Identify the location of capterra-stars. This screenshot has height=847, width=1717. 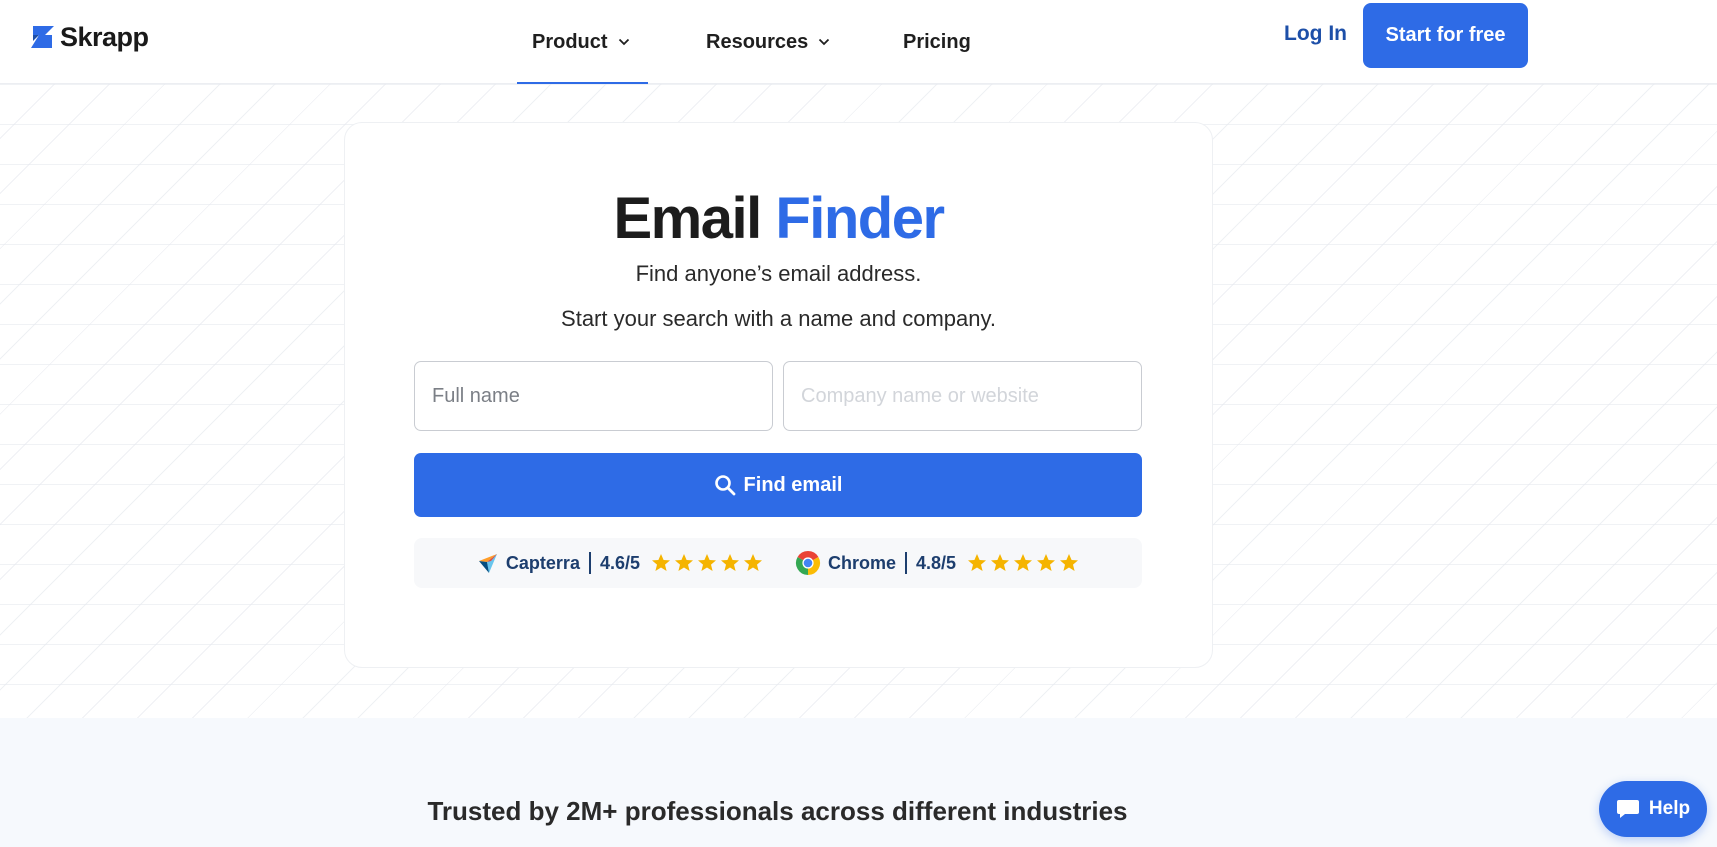
(707, 563).